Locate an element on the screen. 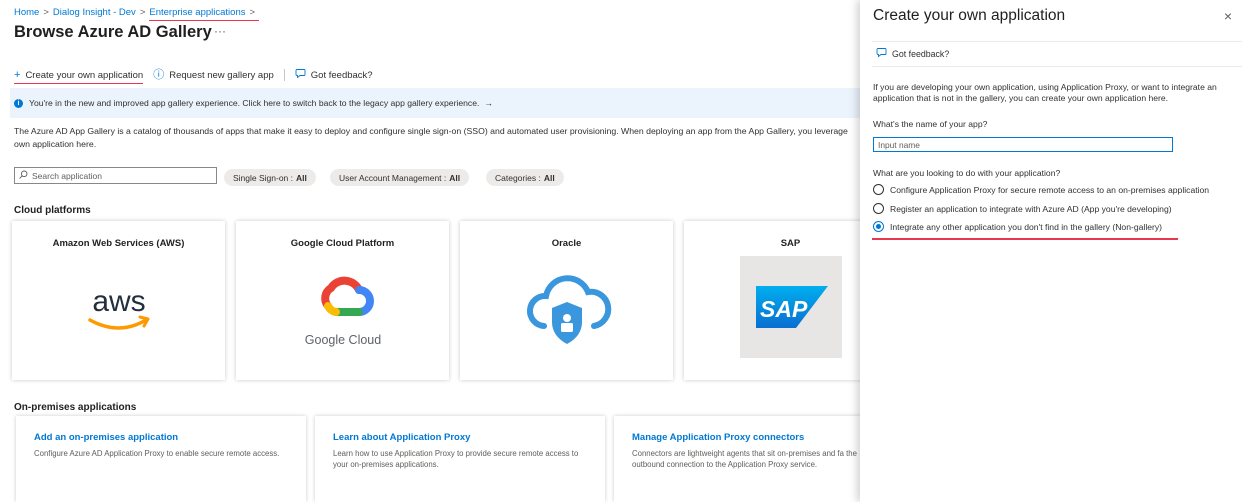 Image resolution: width=1247 pixels, height=502 pixels. arrow-right-icon: → is located at coordinates (488, 103).